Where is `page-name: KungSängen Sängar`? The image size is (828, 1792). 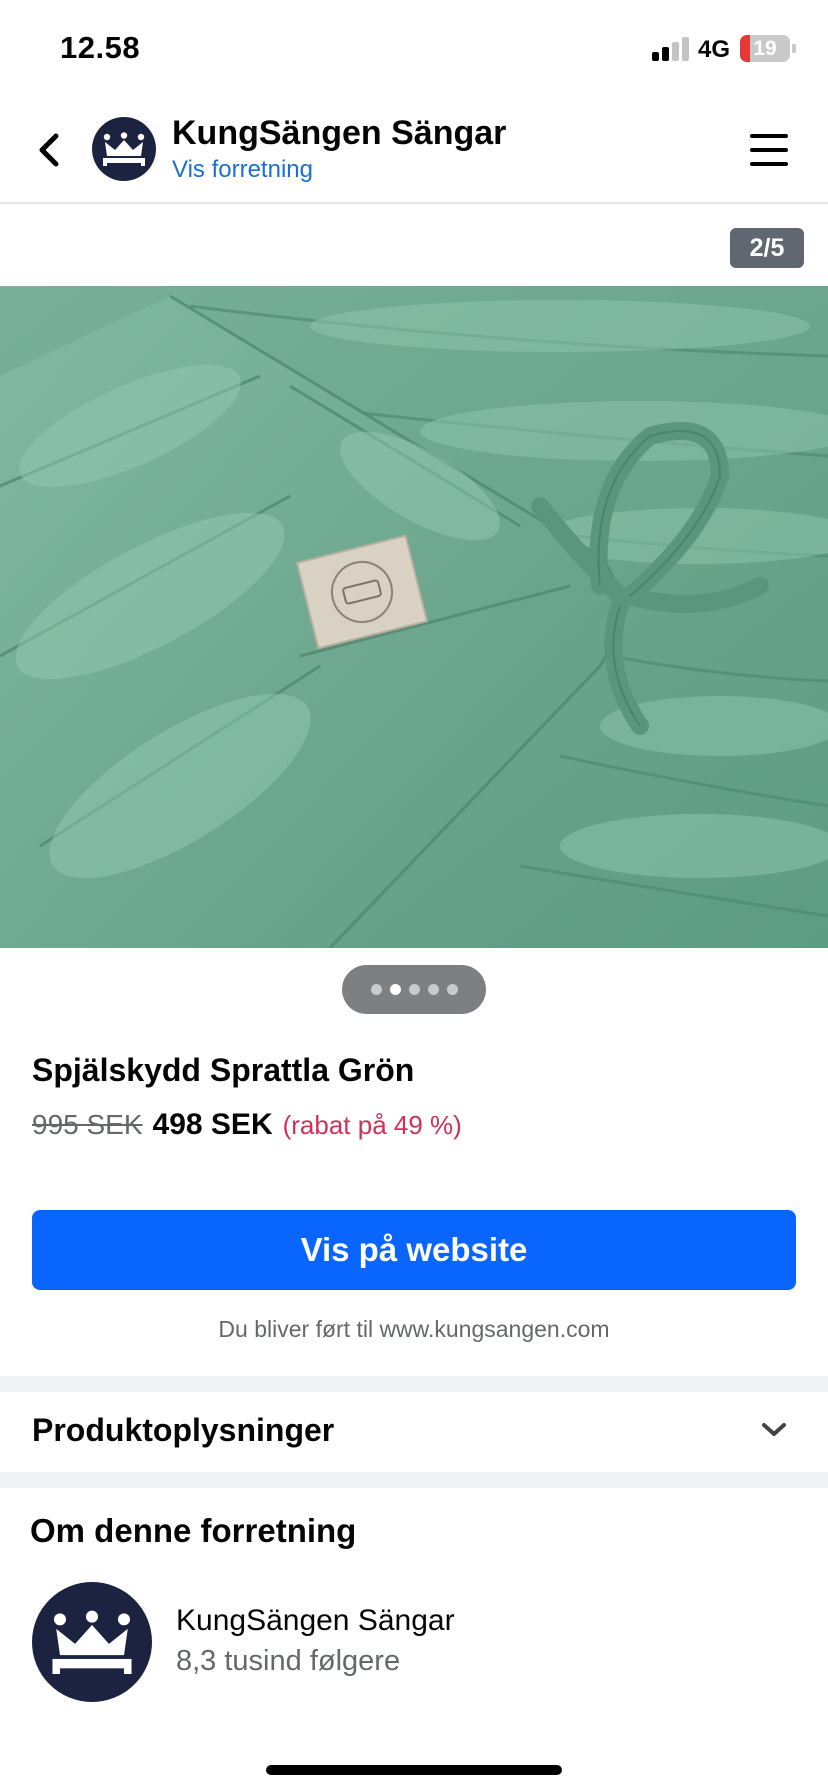
page-name: KungSängen Sängar is located at coordinates (339, 133).